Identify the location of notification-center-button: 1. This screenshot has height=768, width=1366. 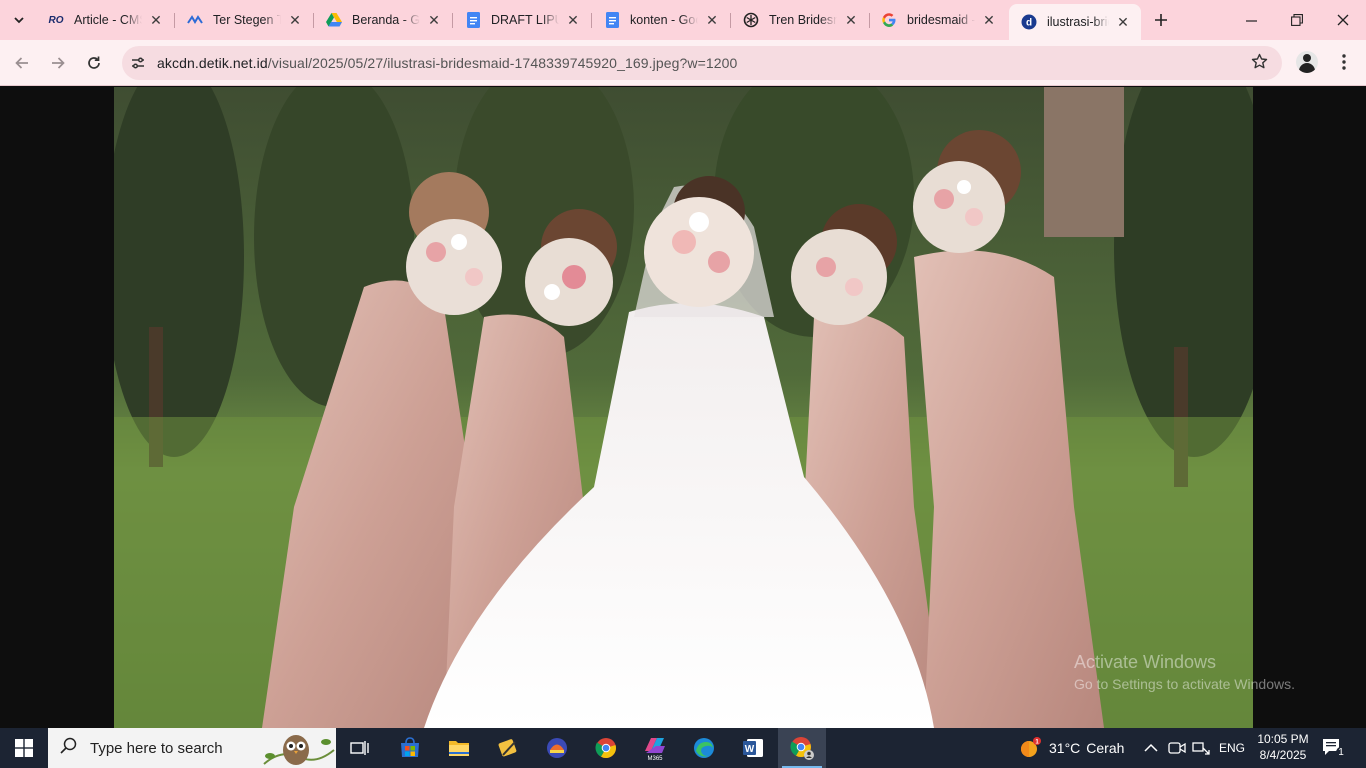
(1334, 748).